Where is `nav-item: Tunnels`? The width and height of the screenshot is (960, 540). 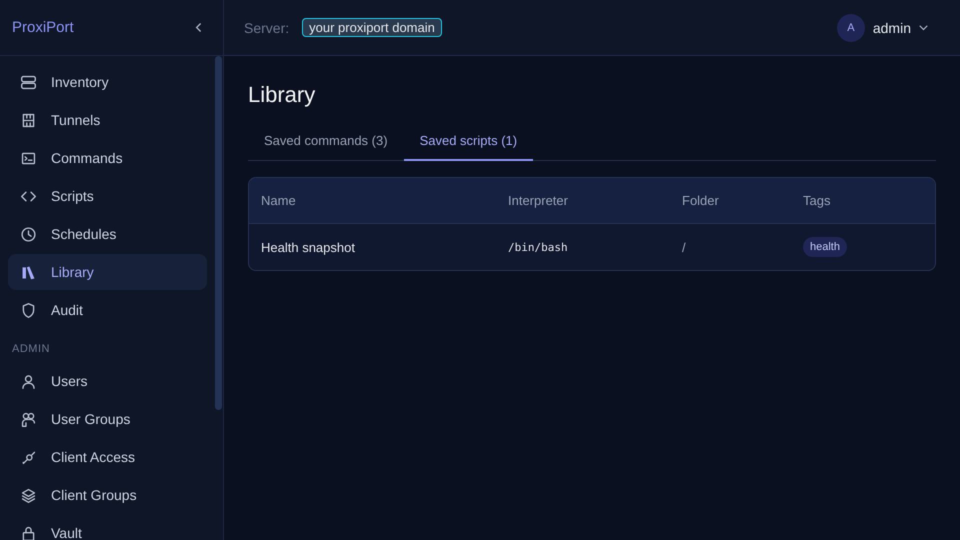 nav-item: Tunnels is located at coordinates (107, 120).